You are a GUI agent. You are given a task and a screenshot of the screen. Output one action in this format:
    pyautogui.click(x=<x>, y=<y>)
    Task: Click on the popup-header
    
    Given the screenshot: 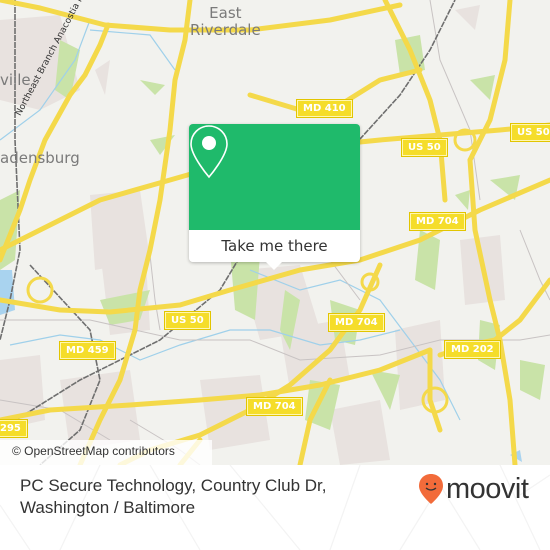 What is the action you would take?
    pyautogui.click(x=274, y=177)
    